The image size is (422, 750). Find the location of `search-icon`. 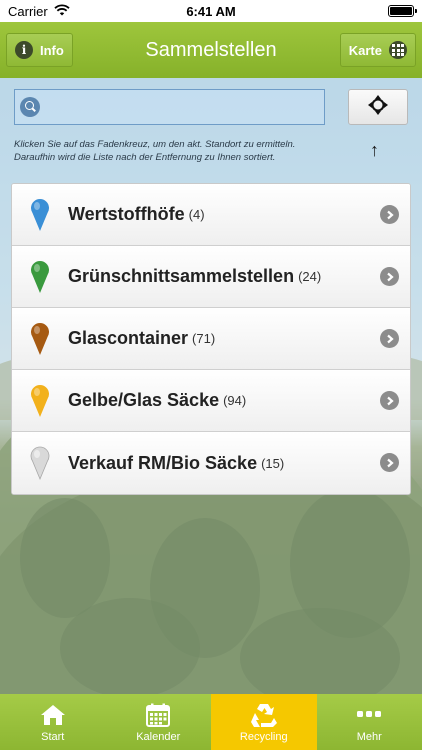

search-icon is located at coordinates (30, 107).